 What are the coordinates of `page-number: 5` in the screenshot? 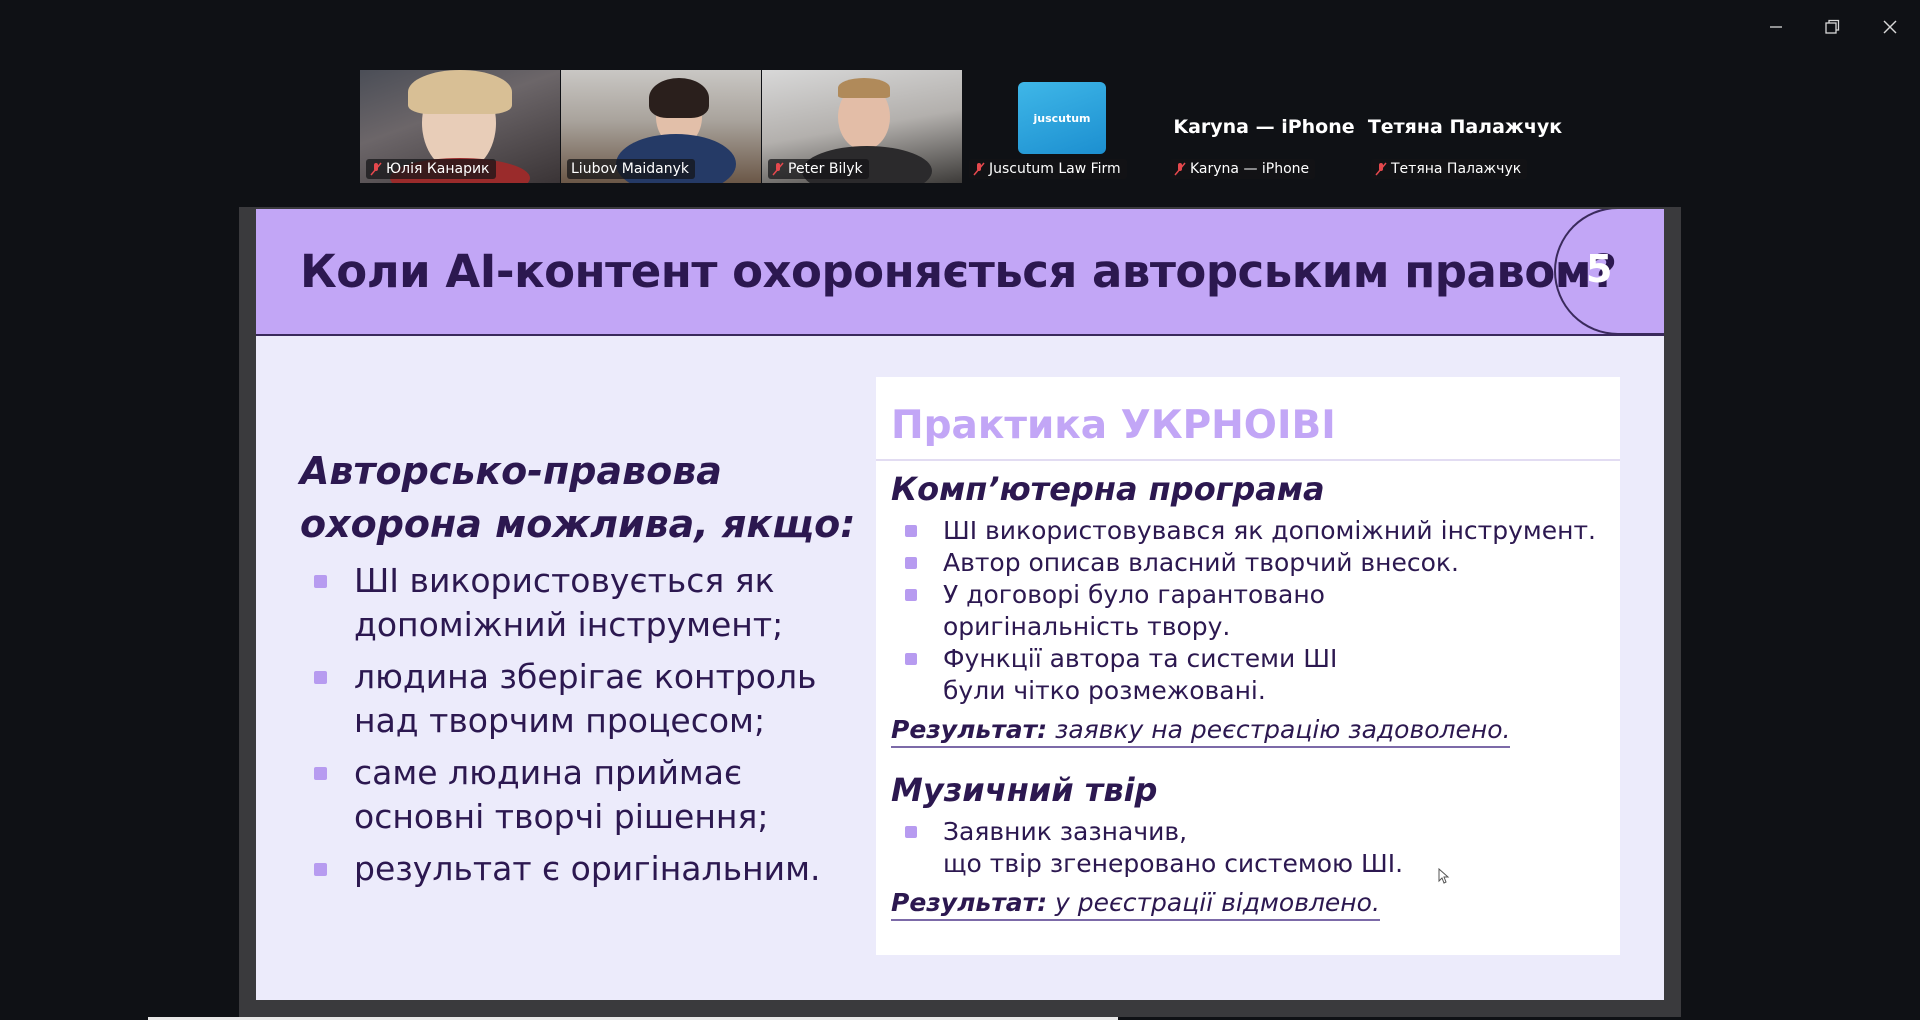 It's located at (1599, 269).